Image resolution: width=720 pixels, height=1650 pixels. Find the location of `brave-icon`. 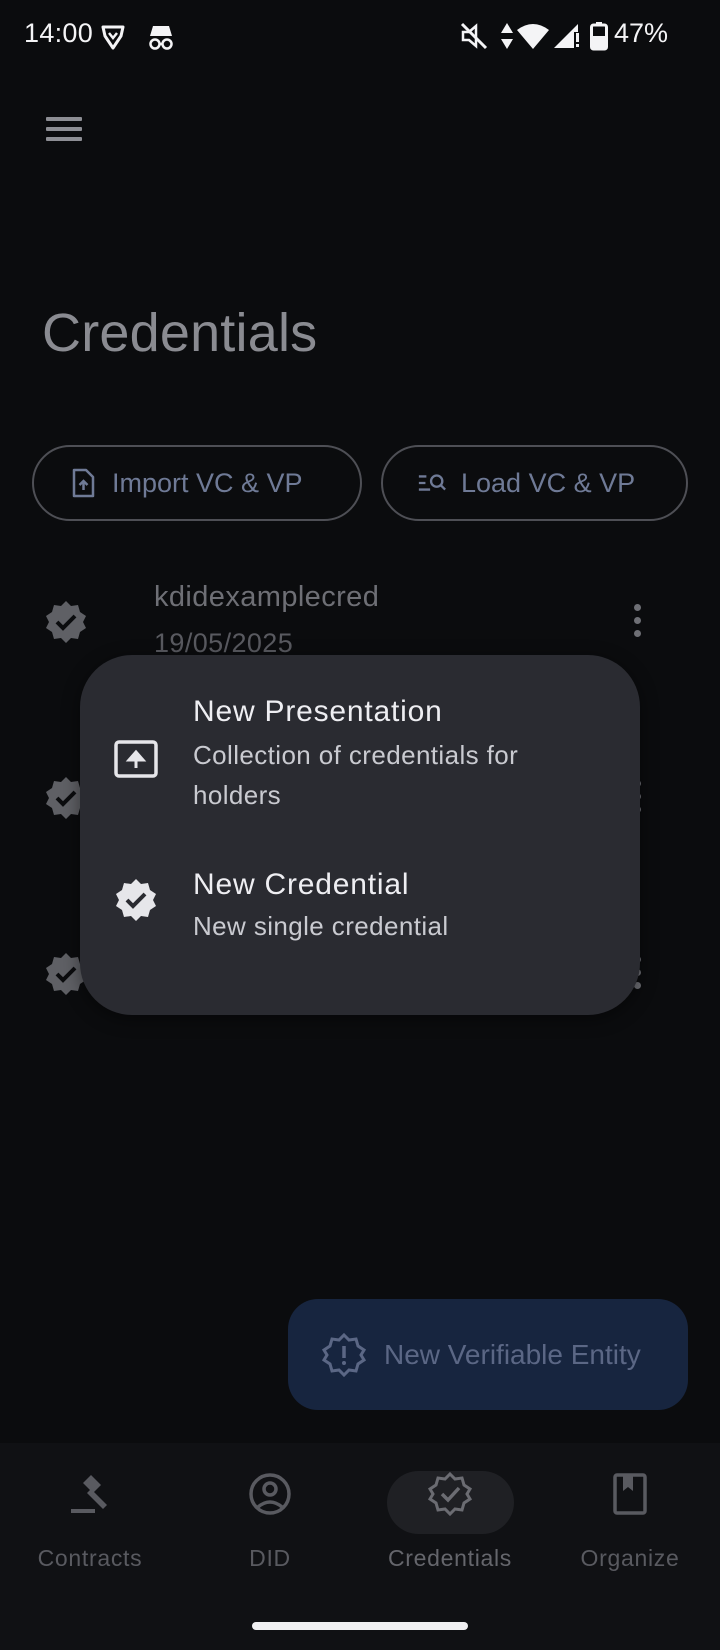

brave-icon is located at coordinates (113, 37).